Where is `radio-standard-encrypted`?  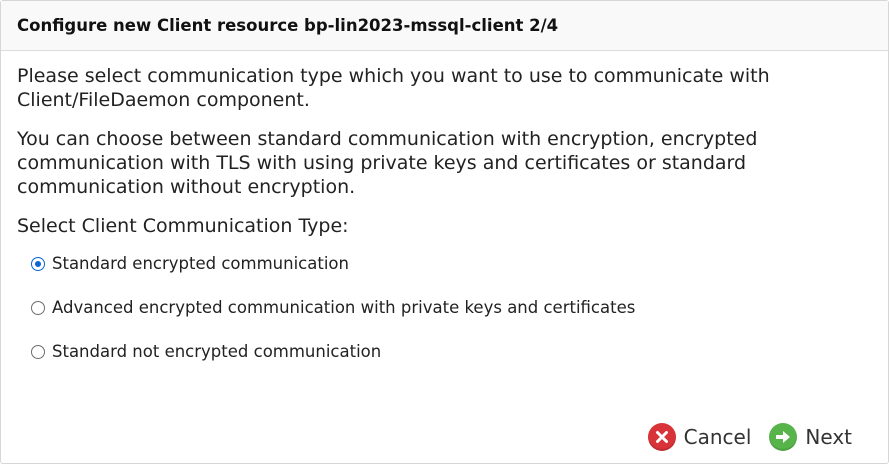 radio-standard-encrypted is located at coordinates (38, 264).